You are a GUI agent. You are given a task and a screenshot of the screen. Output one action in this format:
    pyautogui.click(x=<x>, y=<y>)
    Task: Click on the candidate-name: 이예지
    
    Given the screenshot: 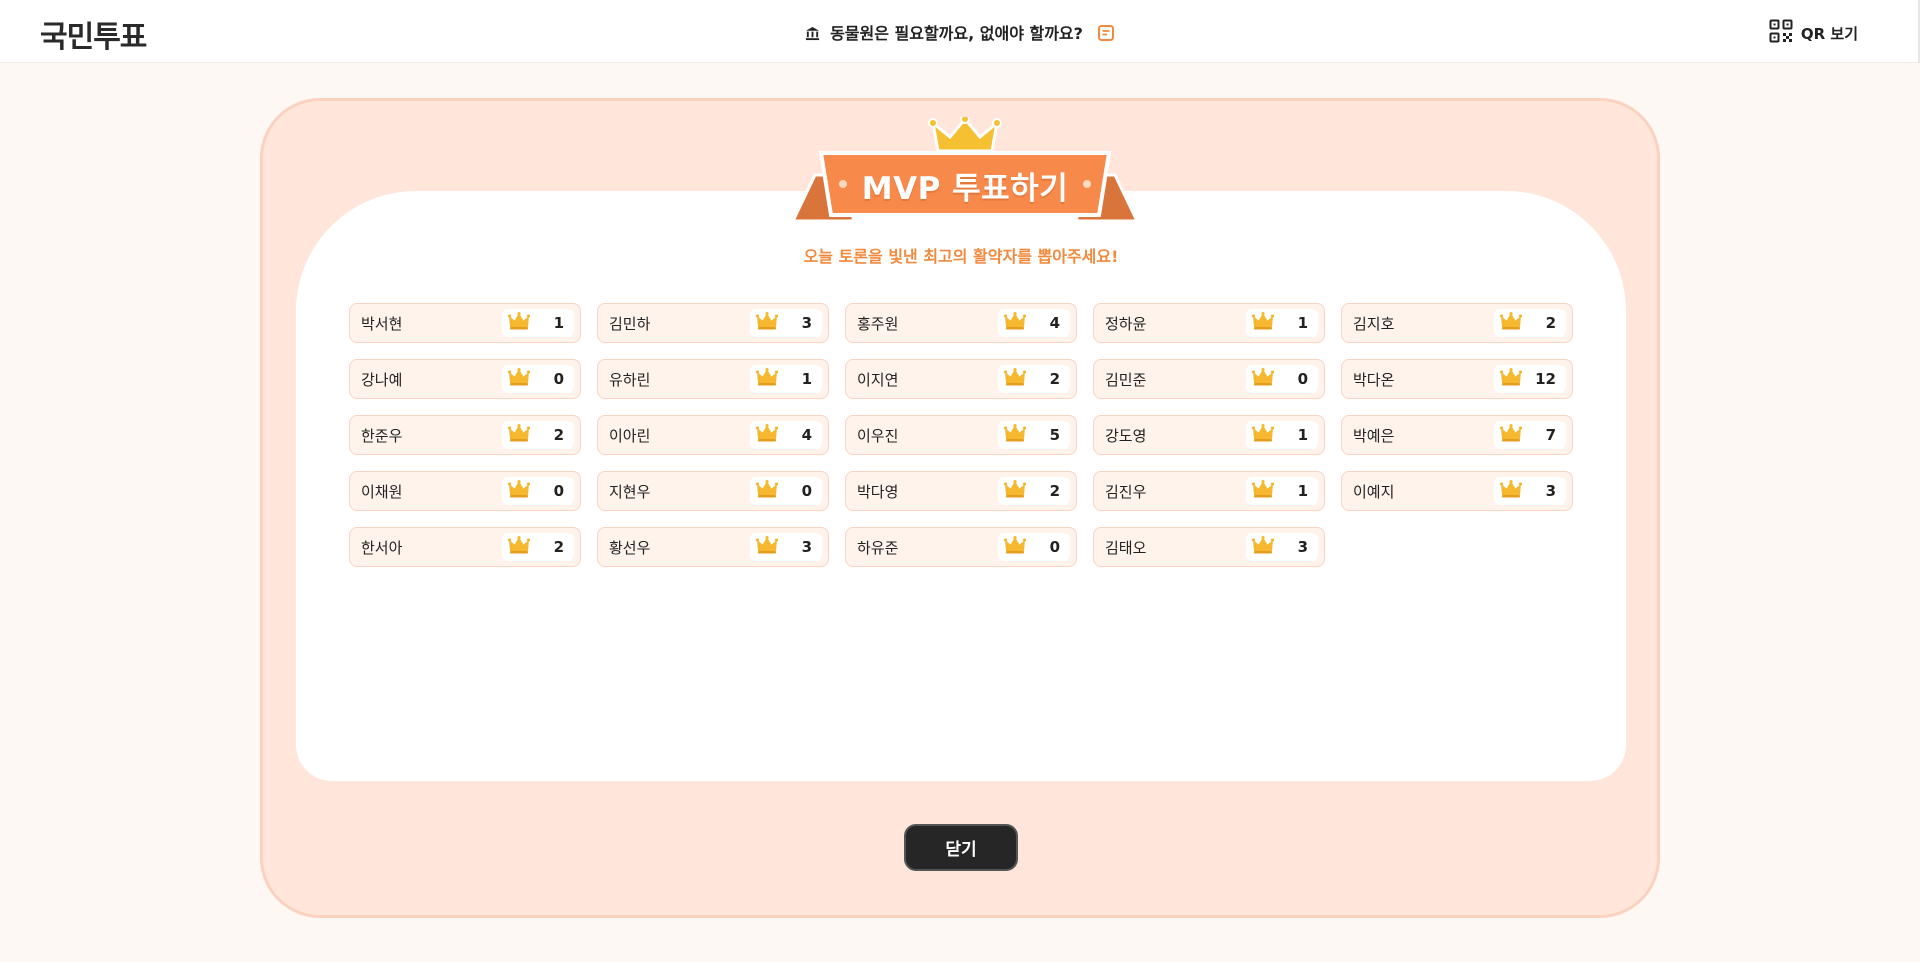 What is the action you would take?
    pyautogui.click(x=1374, y=491)
    